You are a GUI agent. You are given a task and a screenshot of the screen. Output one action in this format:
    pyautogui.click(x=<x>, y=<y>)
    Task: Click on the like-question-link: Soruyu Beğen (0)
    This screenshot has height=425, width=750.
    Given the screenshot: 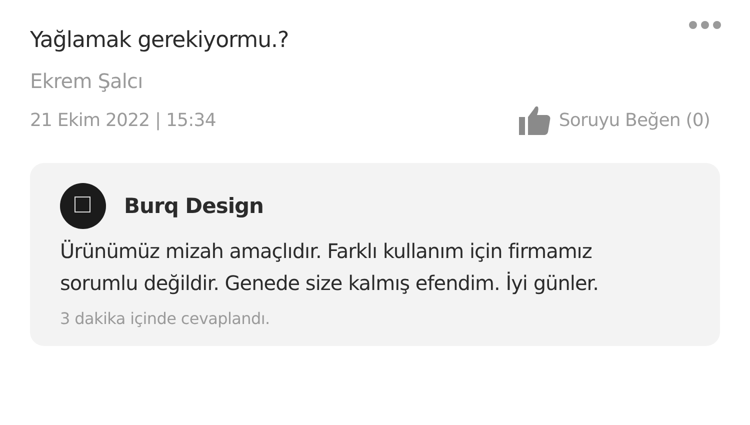 What is the action you would take?
    pyautogui.click(x=614, y=120)
    